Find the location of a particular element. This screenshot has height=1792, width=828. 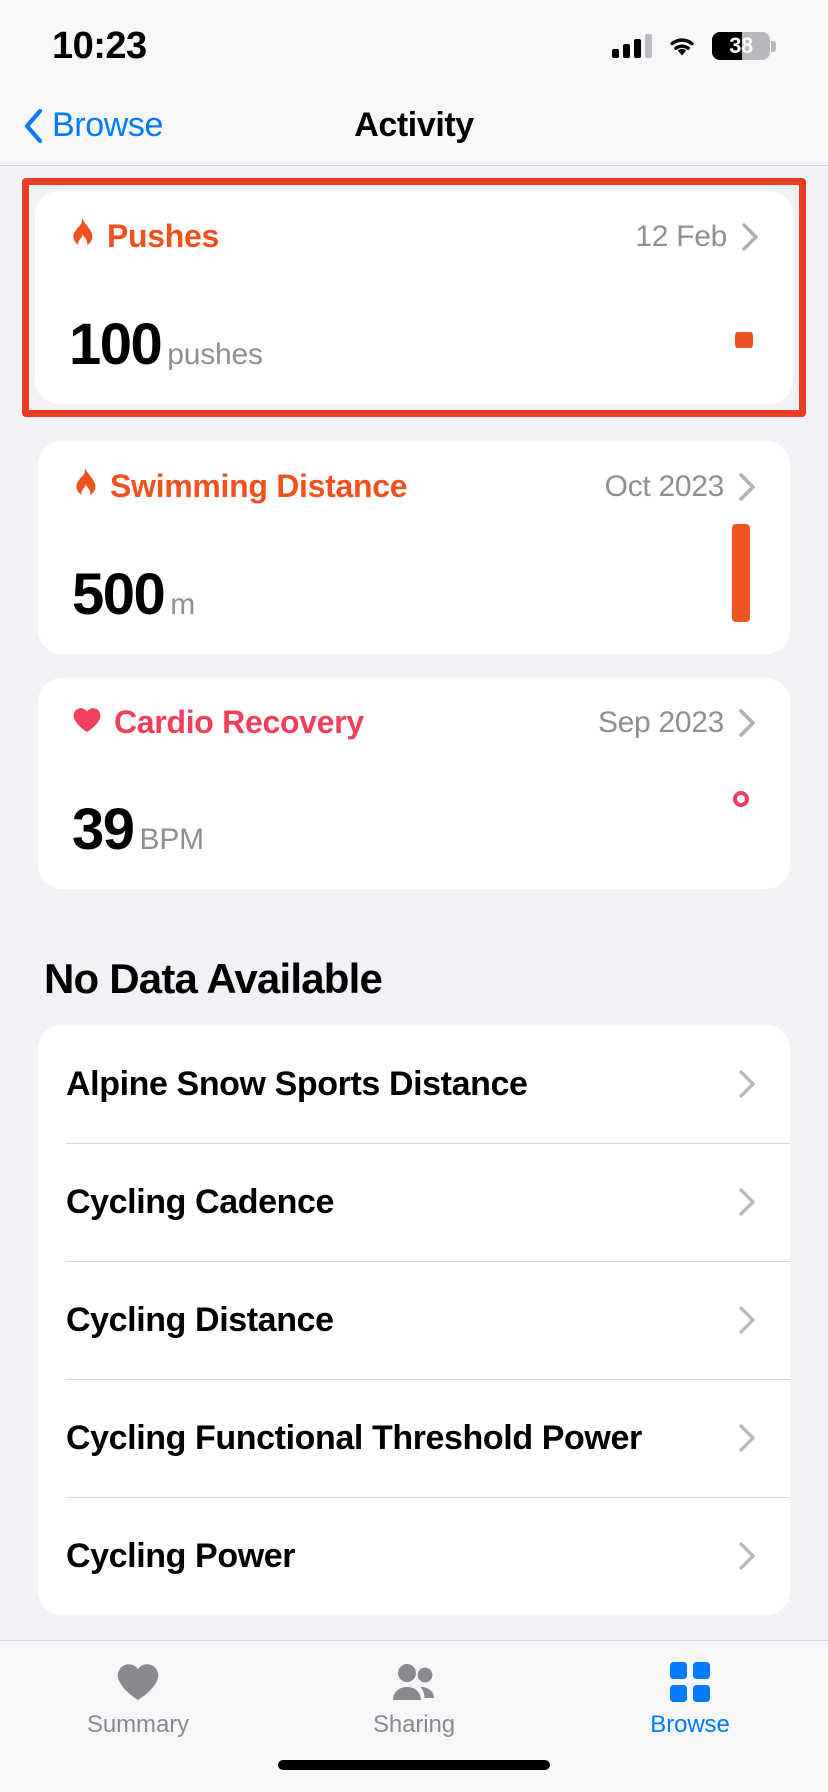

card-value-row: 100 pushes is located at coordinates (166, 345).